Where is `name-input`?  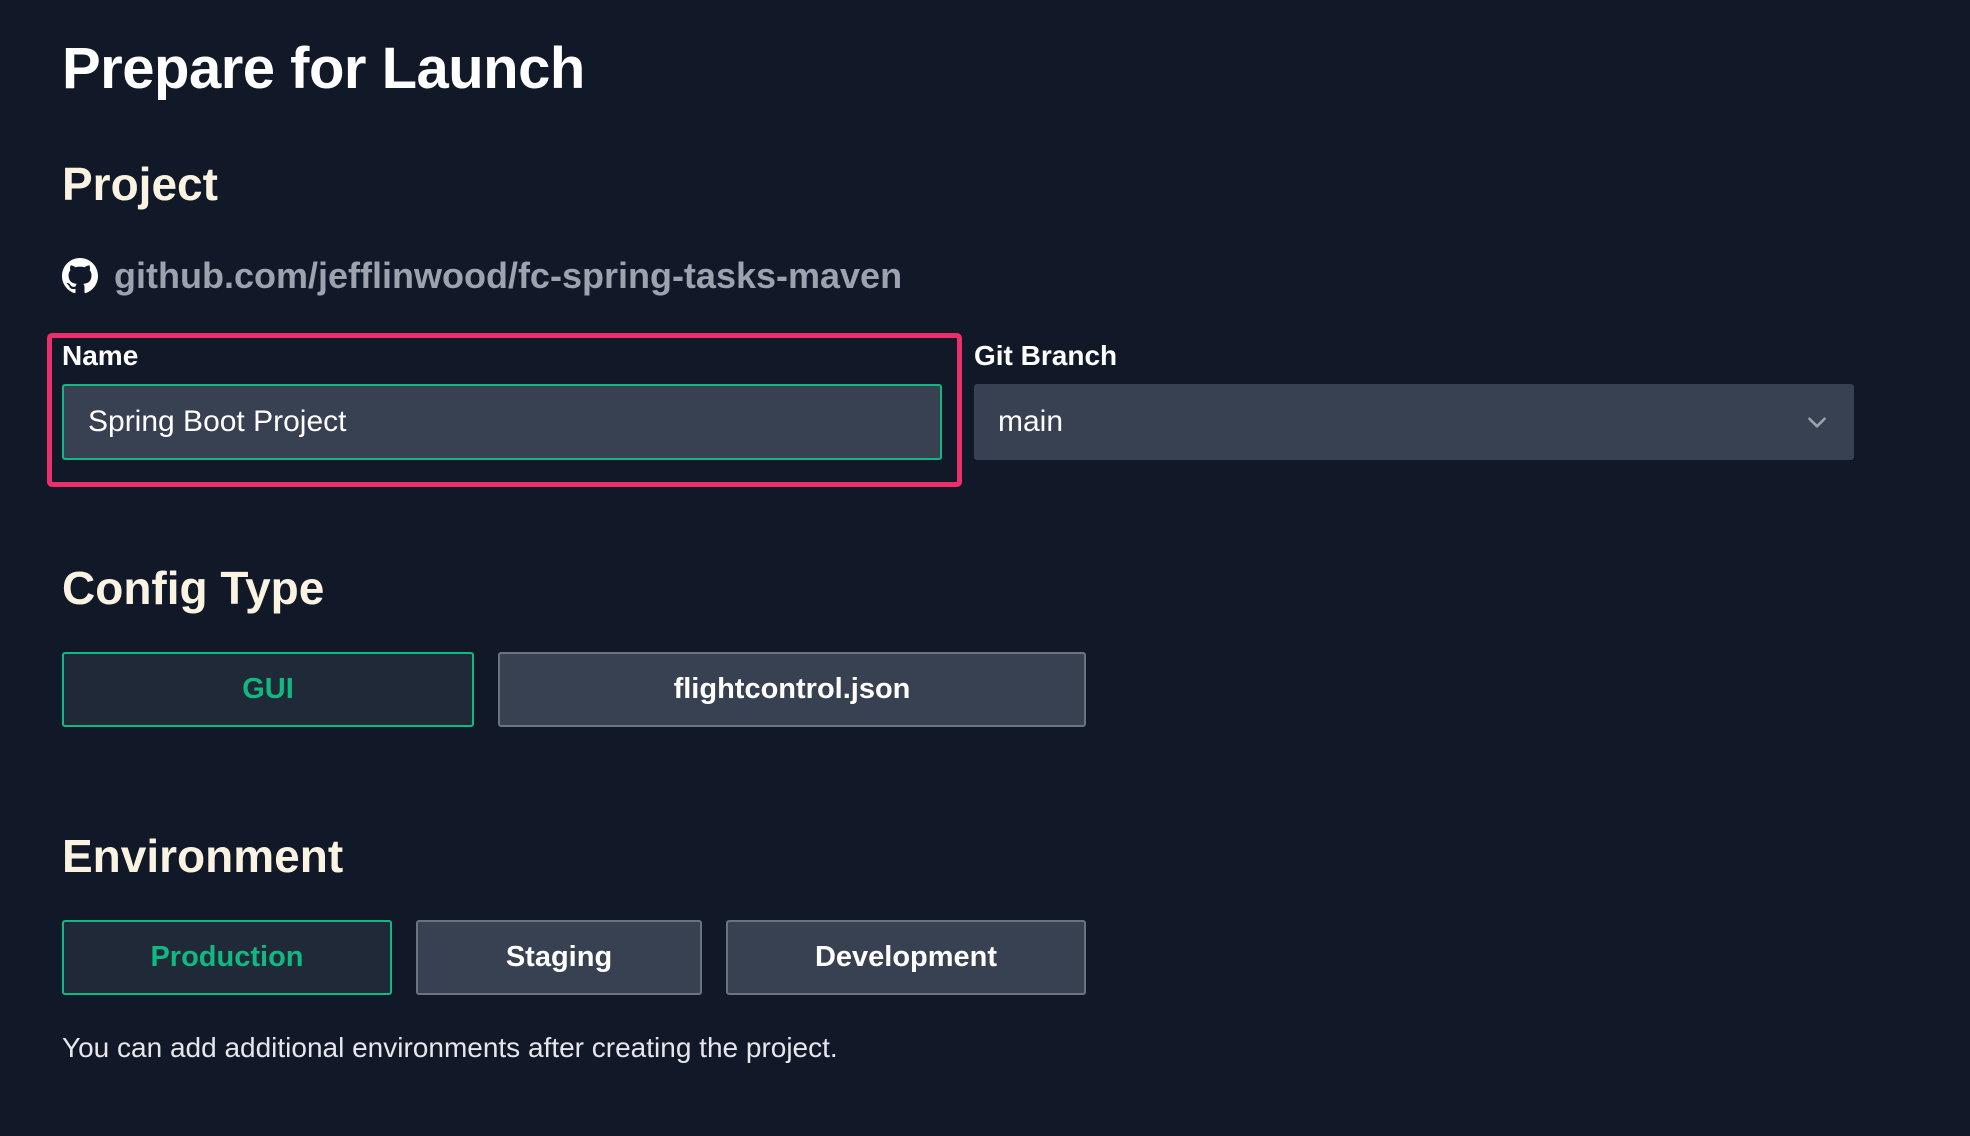
name-input is located at coordinates (502, 422).